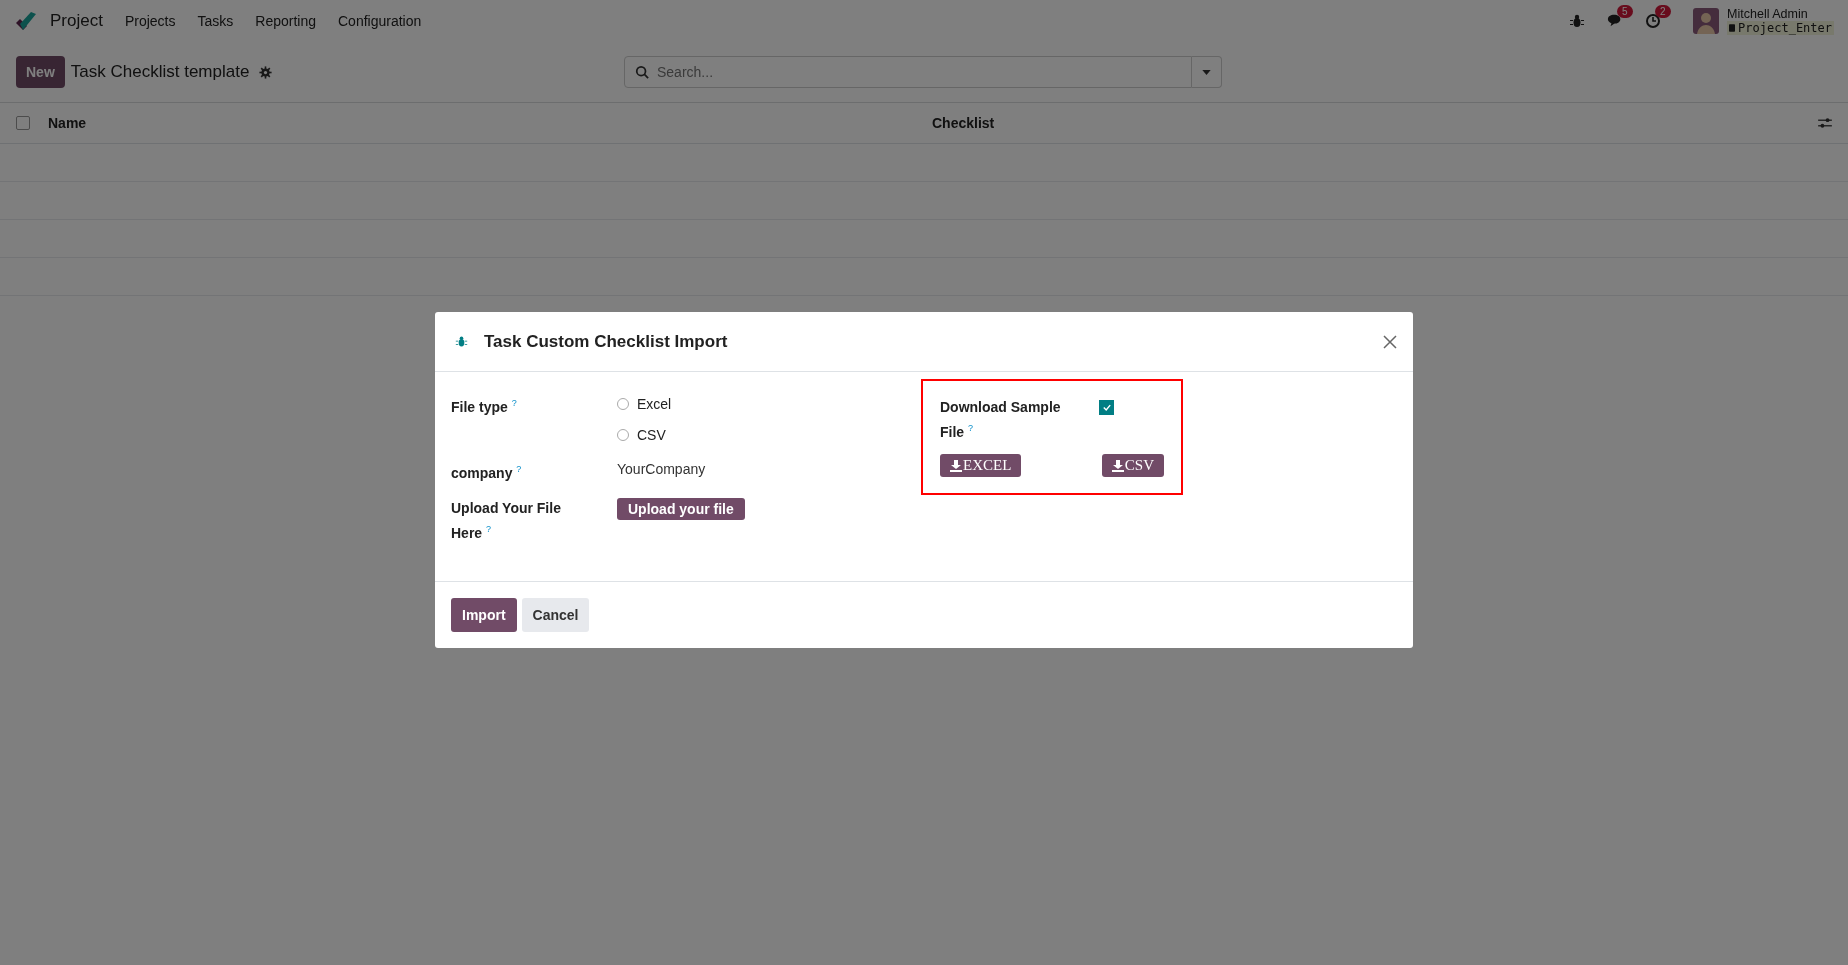  What do you see at coordinates (1390, 341) in the screenshot?
I see `close-icon` at bounding box center [1390, 341].